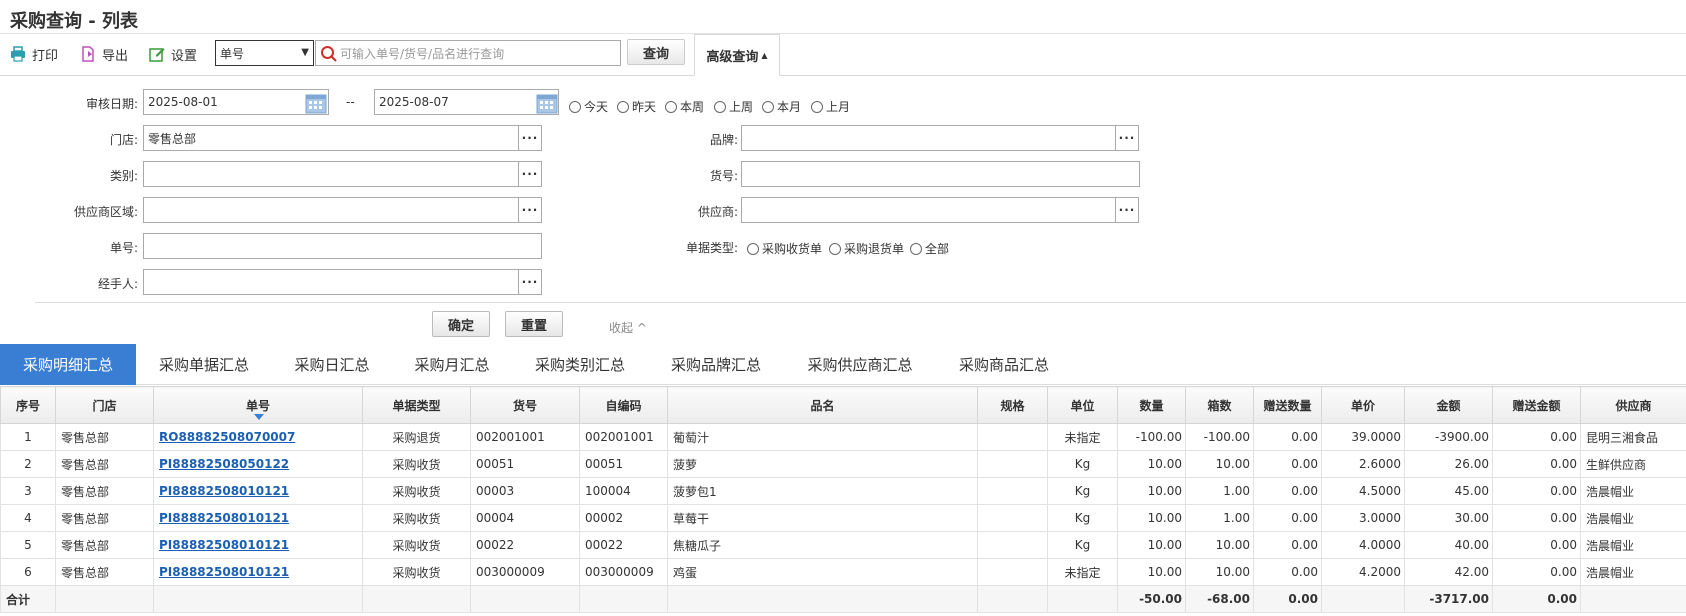 Image resolution: width=1686 pixels, height=616 pixels. Describe the element at coordinates (843, 17) in the screenshot. I see `title-bar: 采购查询 - 列表` at that location.